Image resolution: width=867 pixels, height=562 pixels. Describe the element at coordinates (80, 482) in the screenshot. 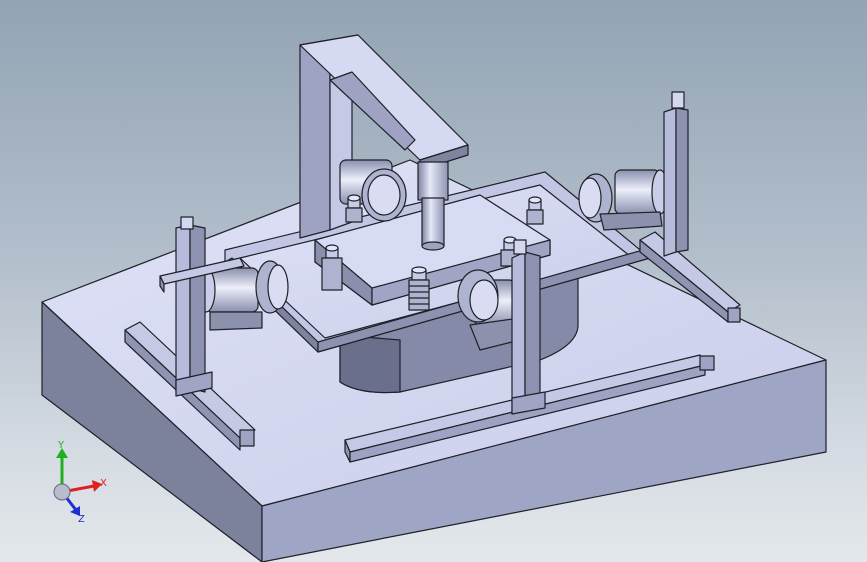

I see `reference-triad: Y X Z` at that location.